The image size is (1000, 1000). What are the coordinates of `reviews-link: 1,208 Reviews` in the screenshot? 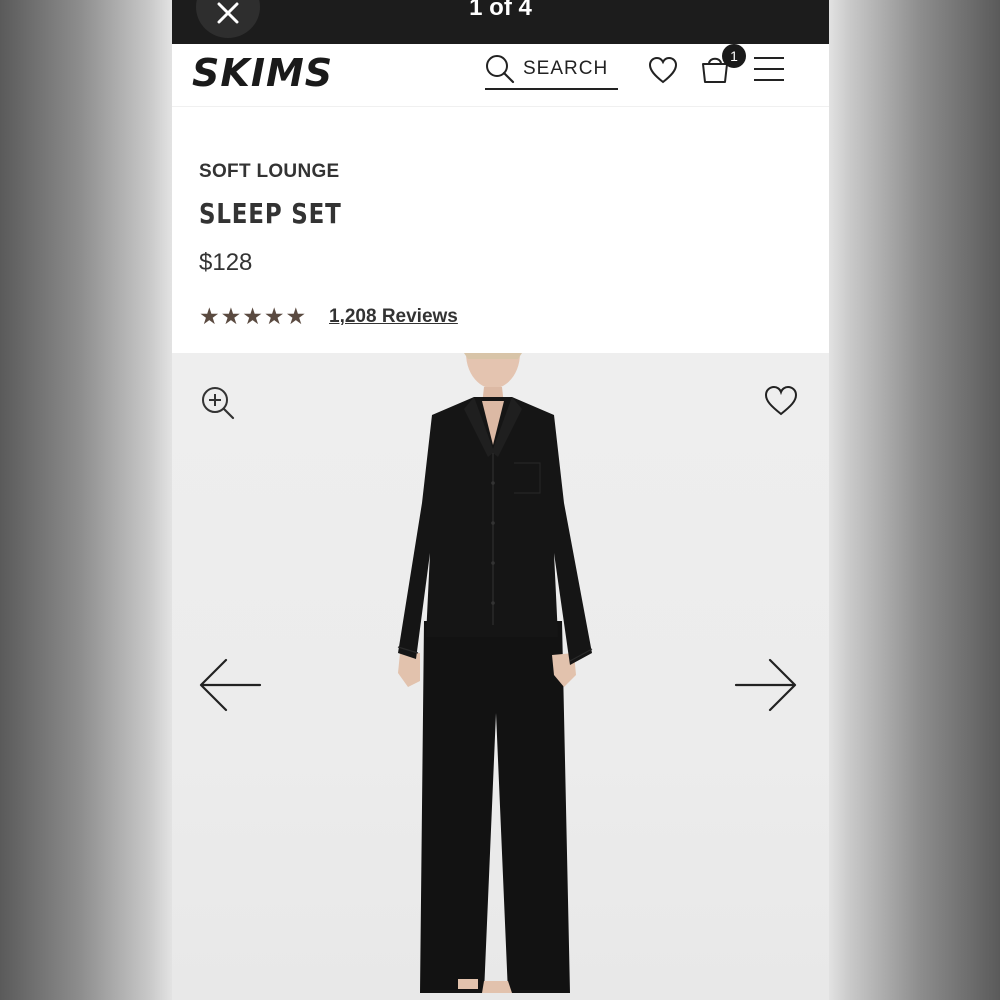 It's located at (393, 317).